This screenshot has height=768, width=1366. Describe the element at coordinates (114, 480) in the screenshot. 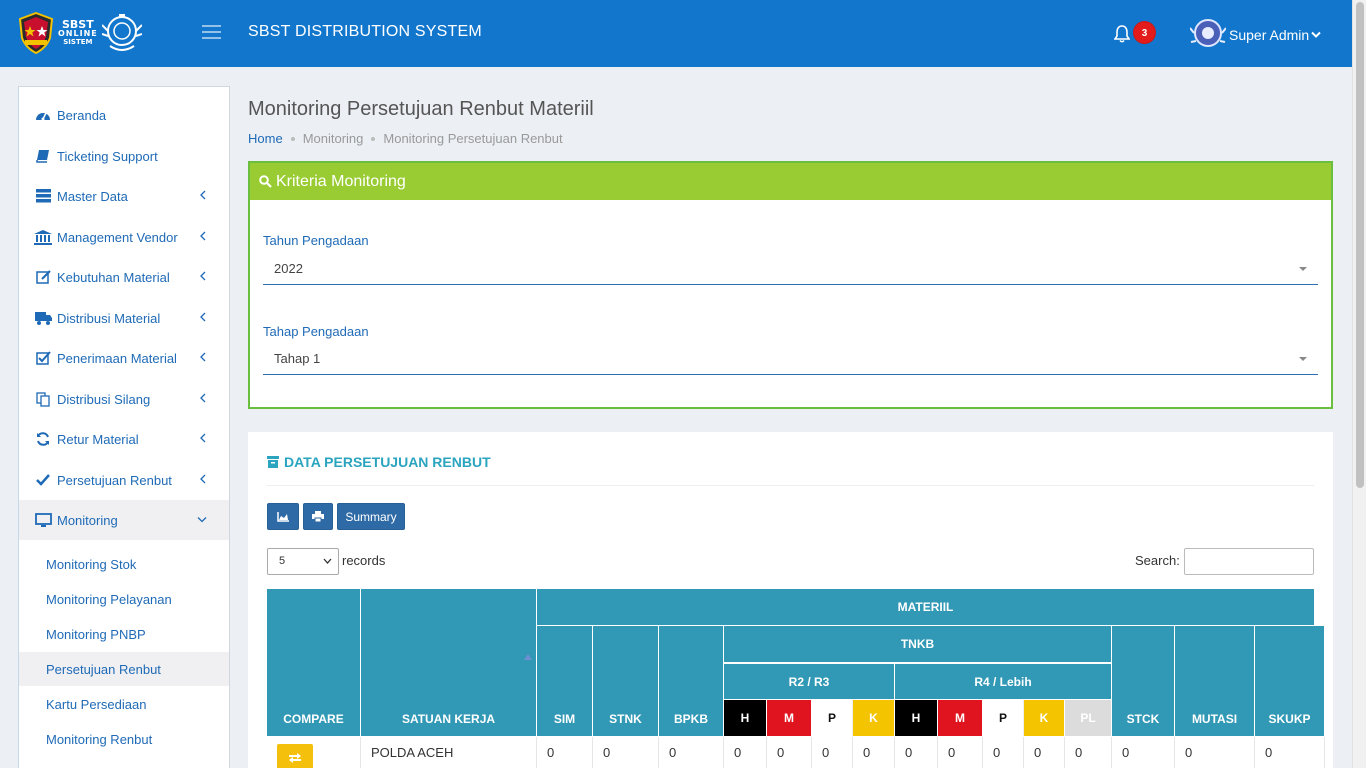

I see `sidebar-item-label: Persetujuan Renbut` at that location.